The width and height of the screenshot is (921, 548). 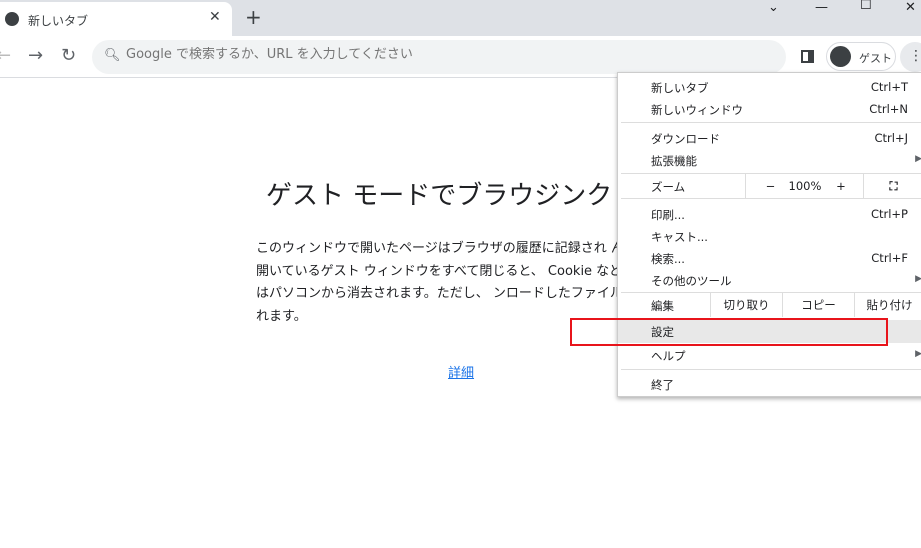 What do you see at coordinates (866, 6) in the screenshot?
I see `maximize-button: ☐` at bounding box center [866, 6].